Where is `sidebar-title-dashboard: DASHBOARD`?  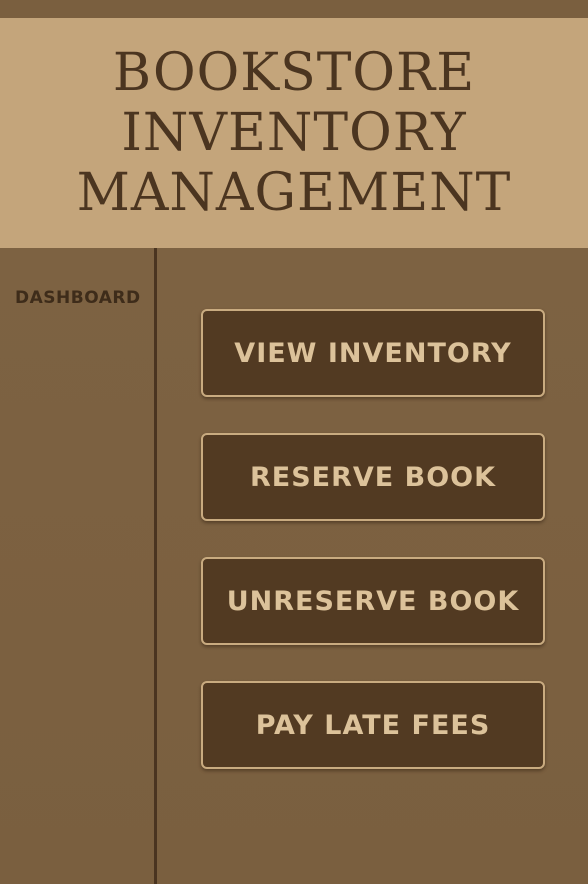 sidebar-title-dashboard: DASHBOARD is located at coordinates (78, 298).